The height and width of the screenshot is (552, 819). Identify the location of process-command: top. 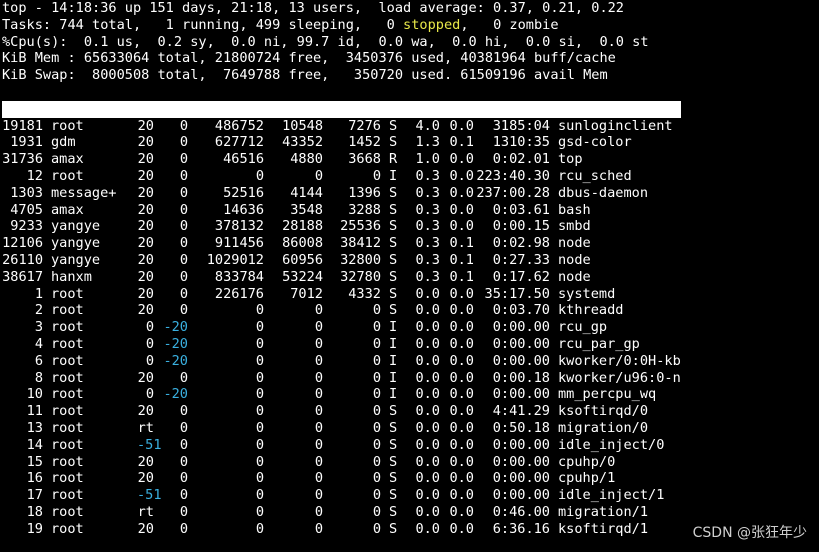
(570, 159).